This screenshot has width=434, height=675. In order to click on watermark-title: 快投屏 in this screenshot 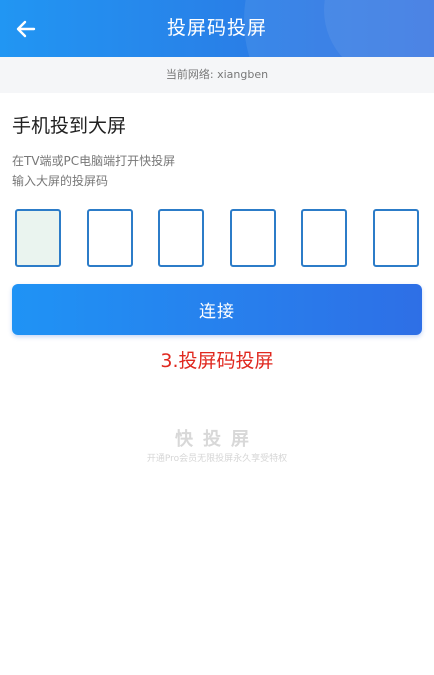, I will do `click(217, 439)`.